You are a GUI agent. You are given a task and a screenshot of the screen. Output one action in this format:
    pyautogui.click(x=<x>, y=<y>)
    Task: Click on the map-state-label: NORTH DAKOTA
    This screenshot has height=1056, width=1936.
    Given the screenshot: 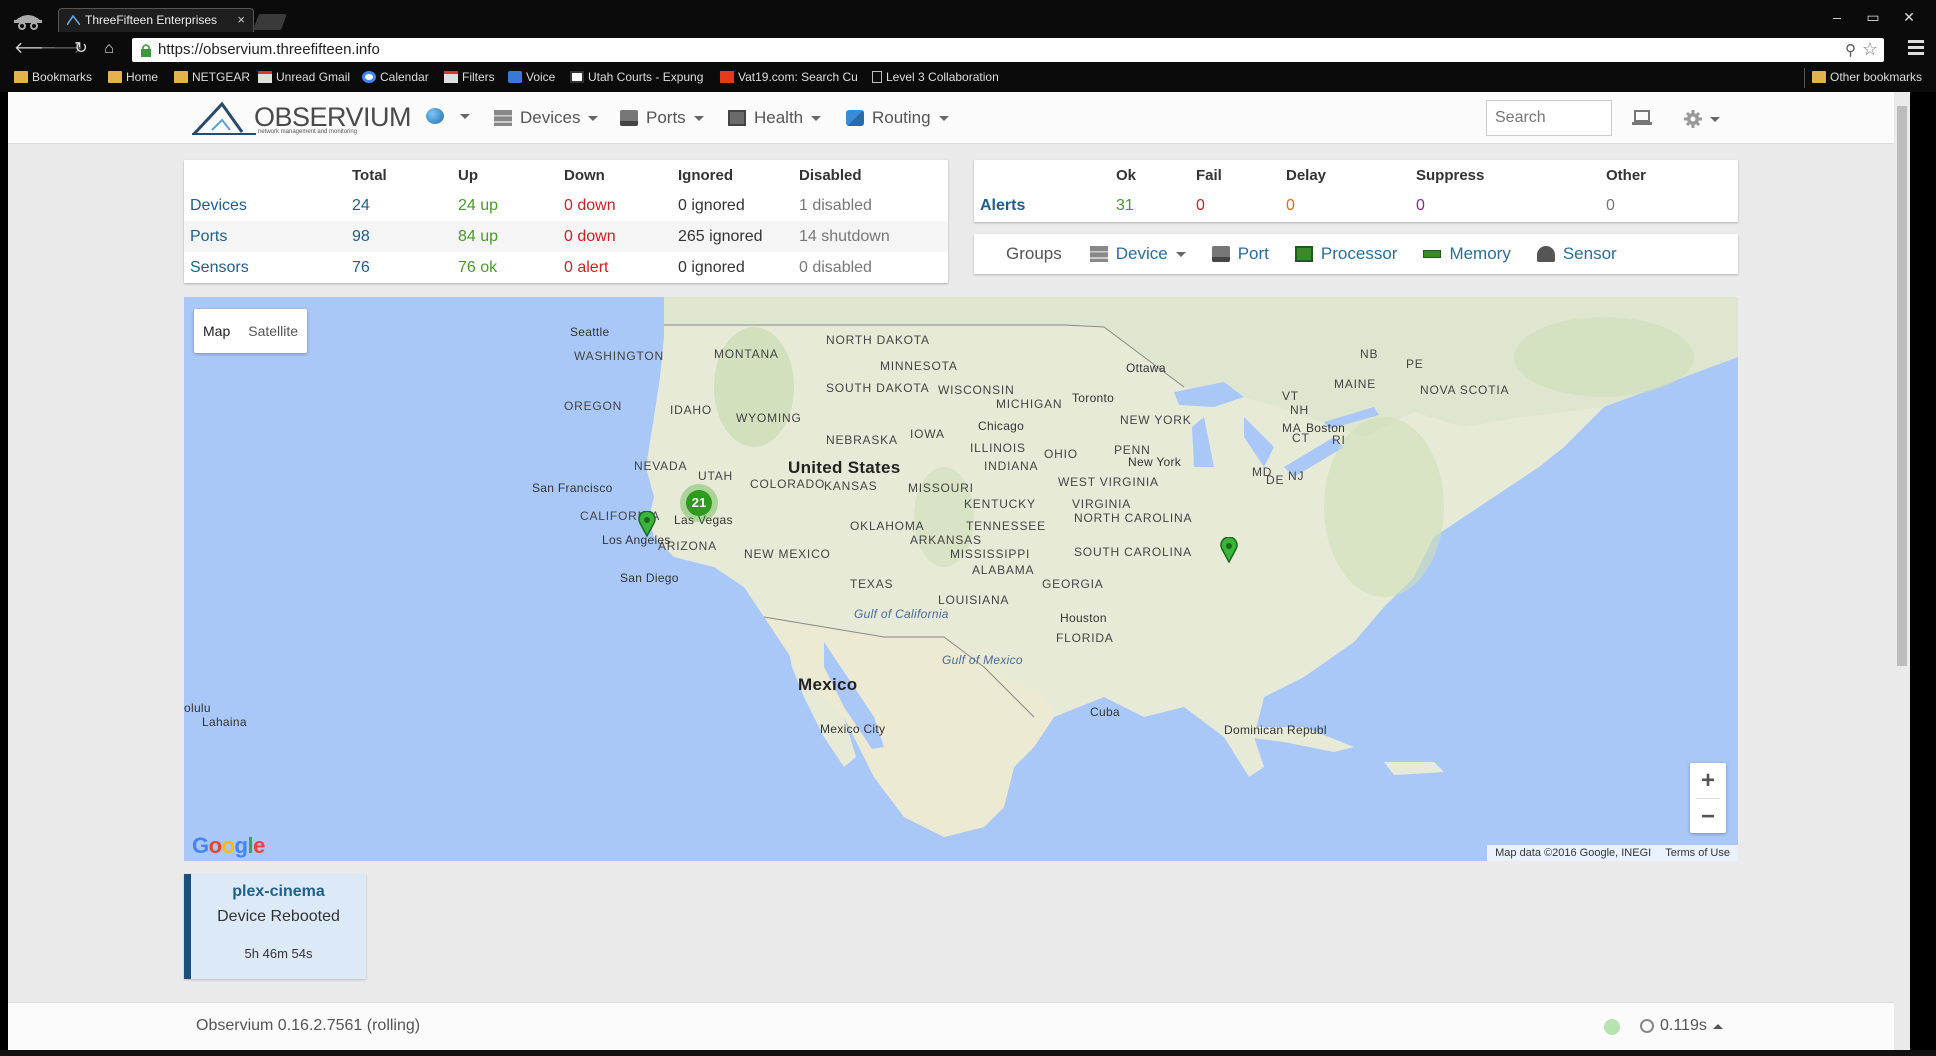 What is the action you would take?
    pyautogui.click(x=878, y=340)
    